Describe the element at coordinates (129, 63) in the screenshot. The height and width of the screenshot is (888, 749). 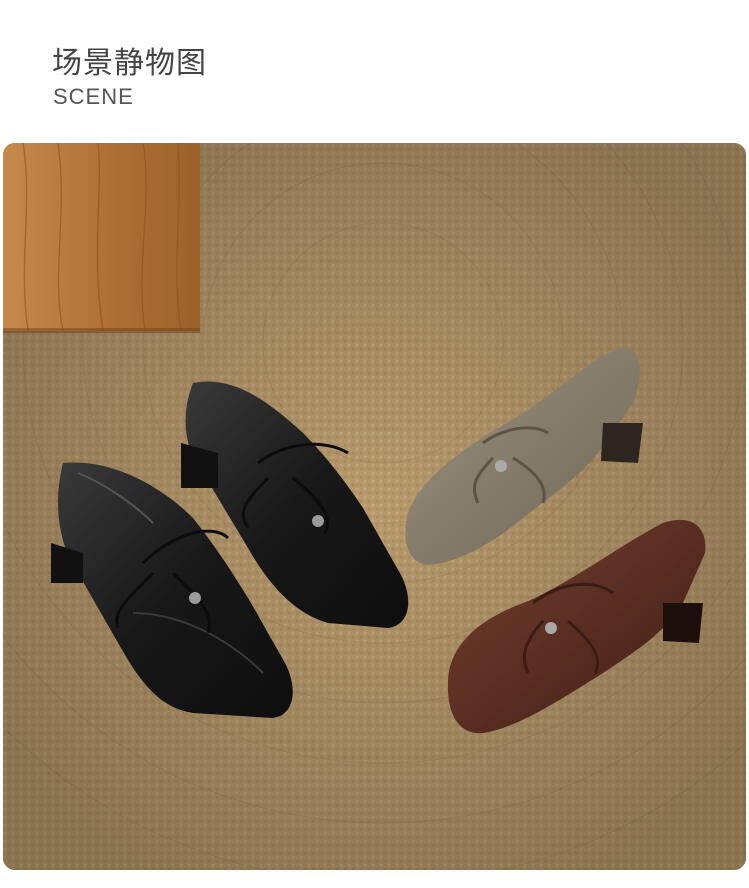
I see `page-title: 场景静物图` at that location.